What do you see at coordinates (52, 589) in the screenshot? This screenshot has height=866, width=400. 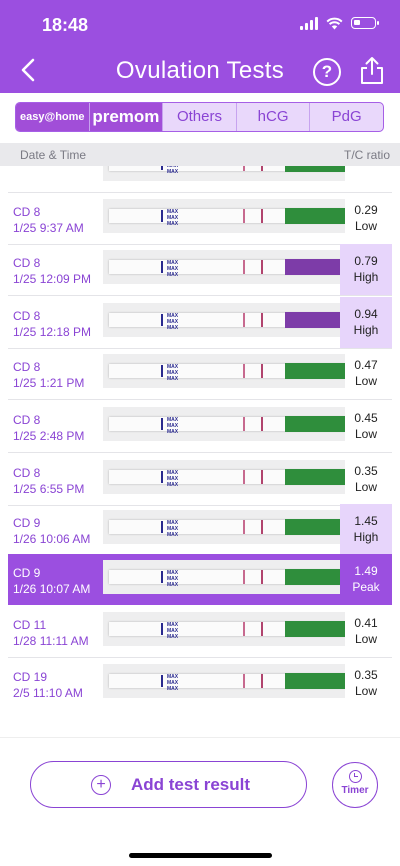 I see `test-date-label: 1/26 10:07 AM` at bounding box center [52, 589].